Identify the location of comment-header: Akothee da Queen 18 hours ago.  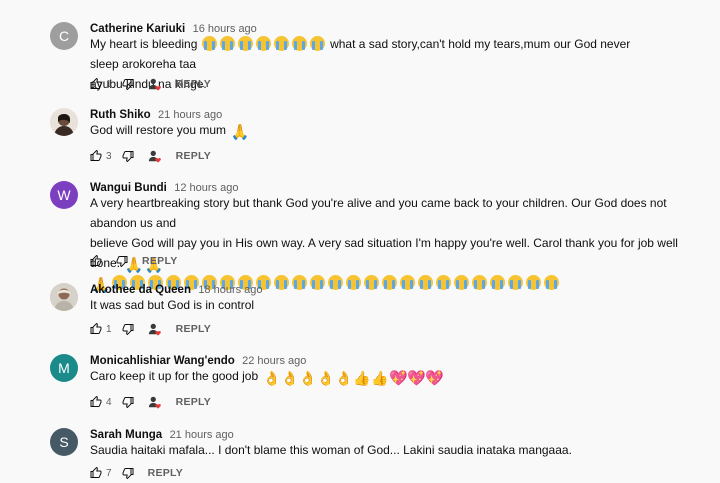
(176, 289).